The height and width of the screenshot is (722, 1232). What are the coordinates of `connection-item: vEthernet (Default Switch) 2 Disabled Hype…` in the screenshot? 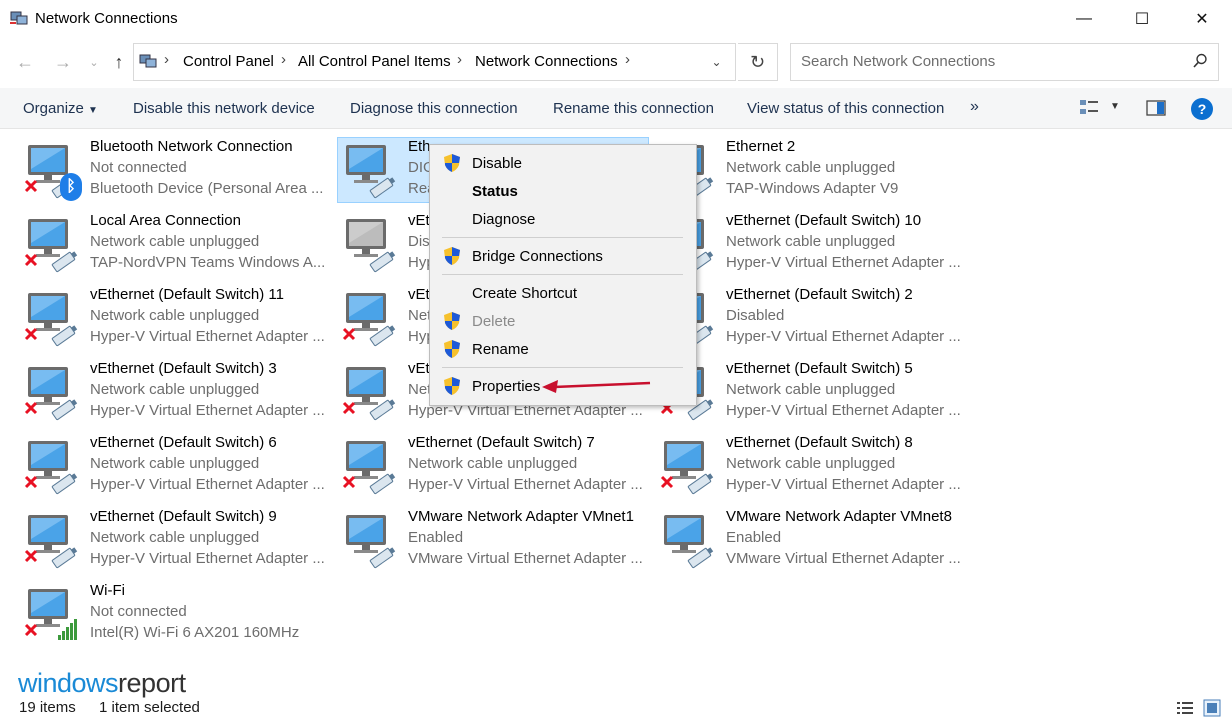 It's located at (810, 316).